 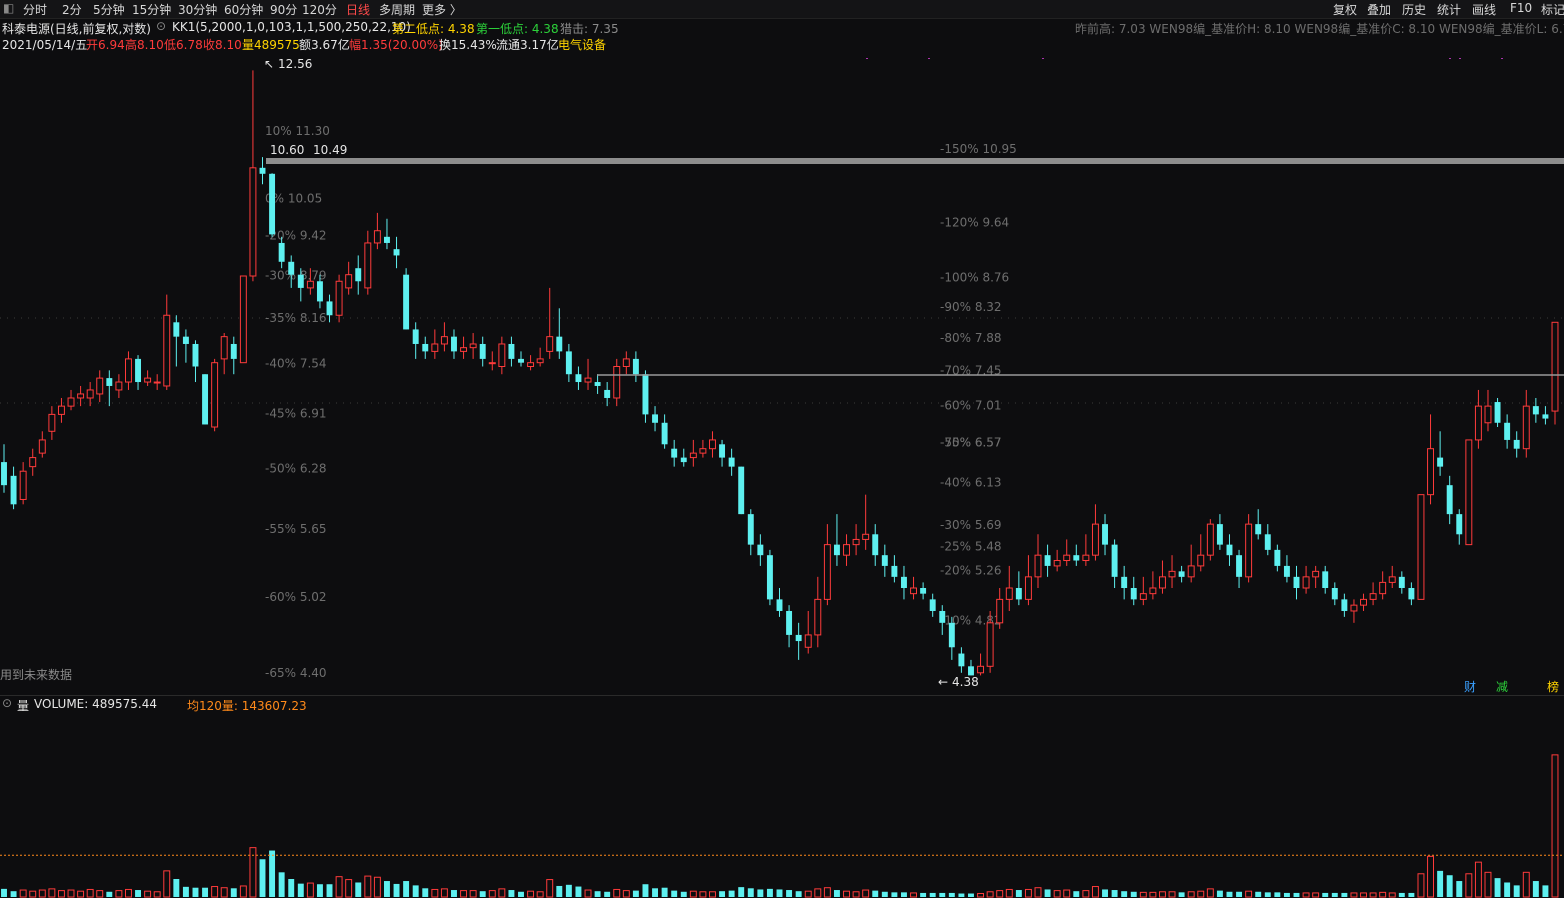 What do you see at coordinates (8, 8) in the screenshot?
I see `panel-toggle-icon: ◧` at bounding box center [8, 8].